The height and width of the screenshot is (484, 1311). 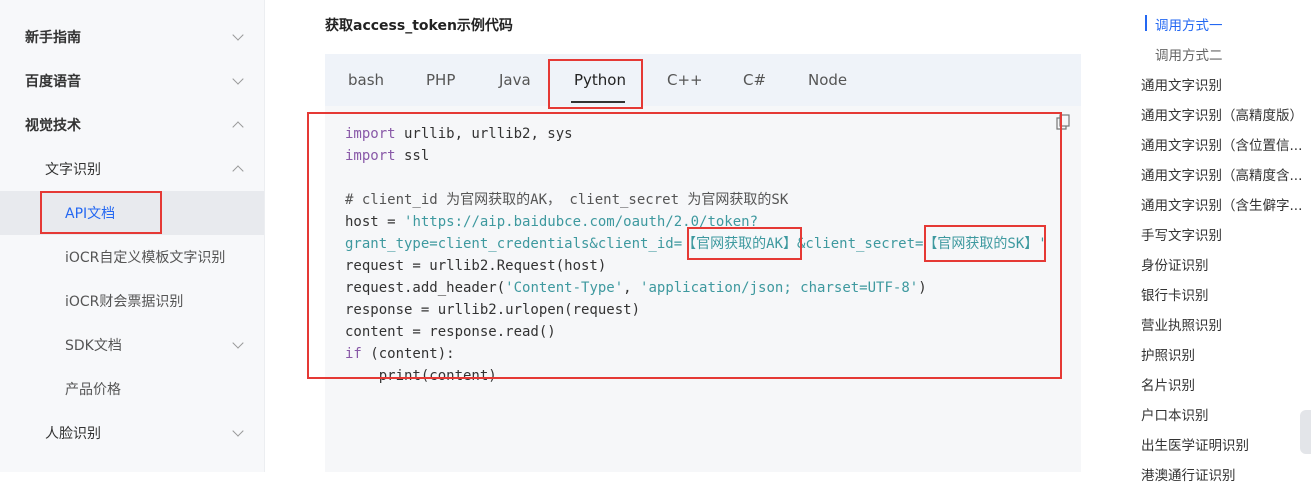 What do you see at coordinates (1189, 54) in the screenshot?
I see `toc-item: 调用方式二` at bounding box center [1189, 54].